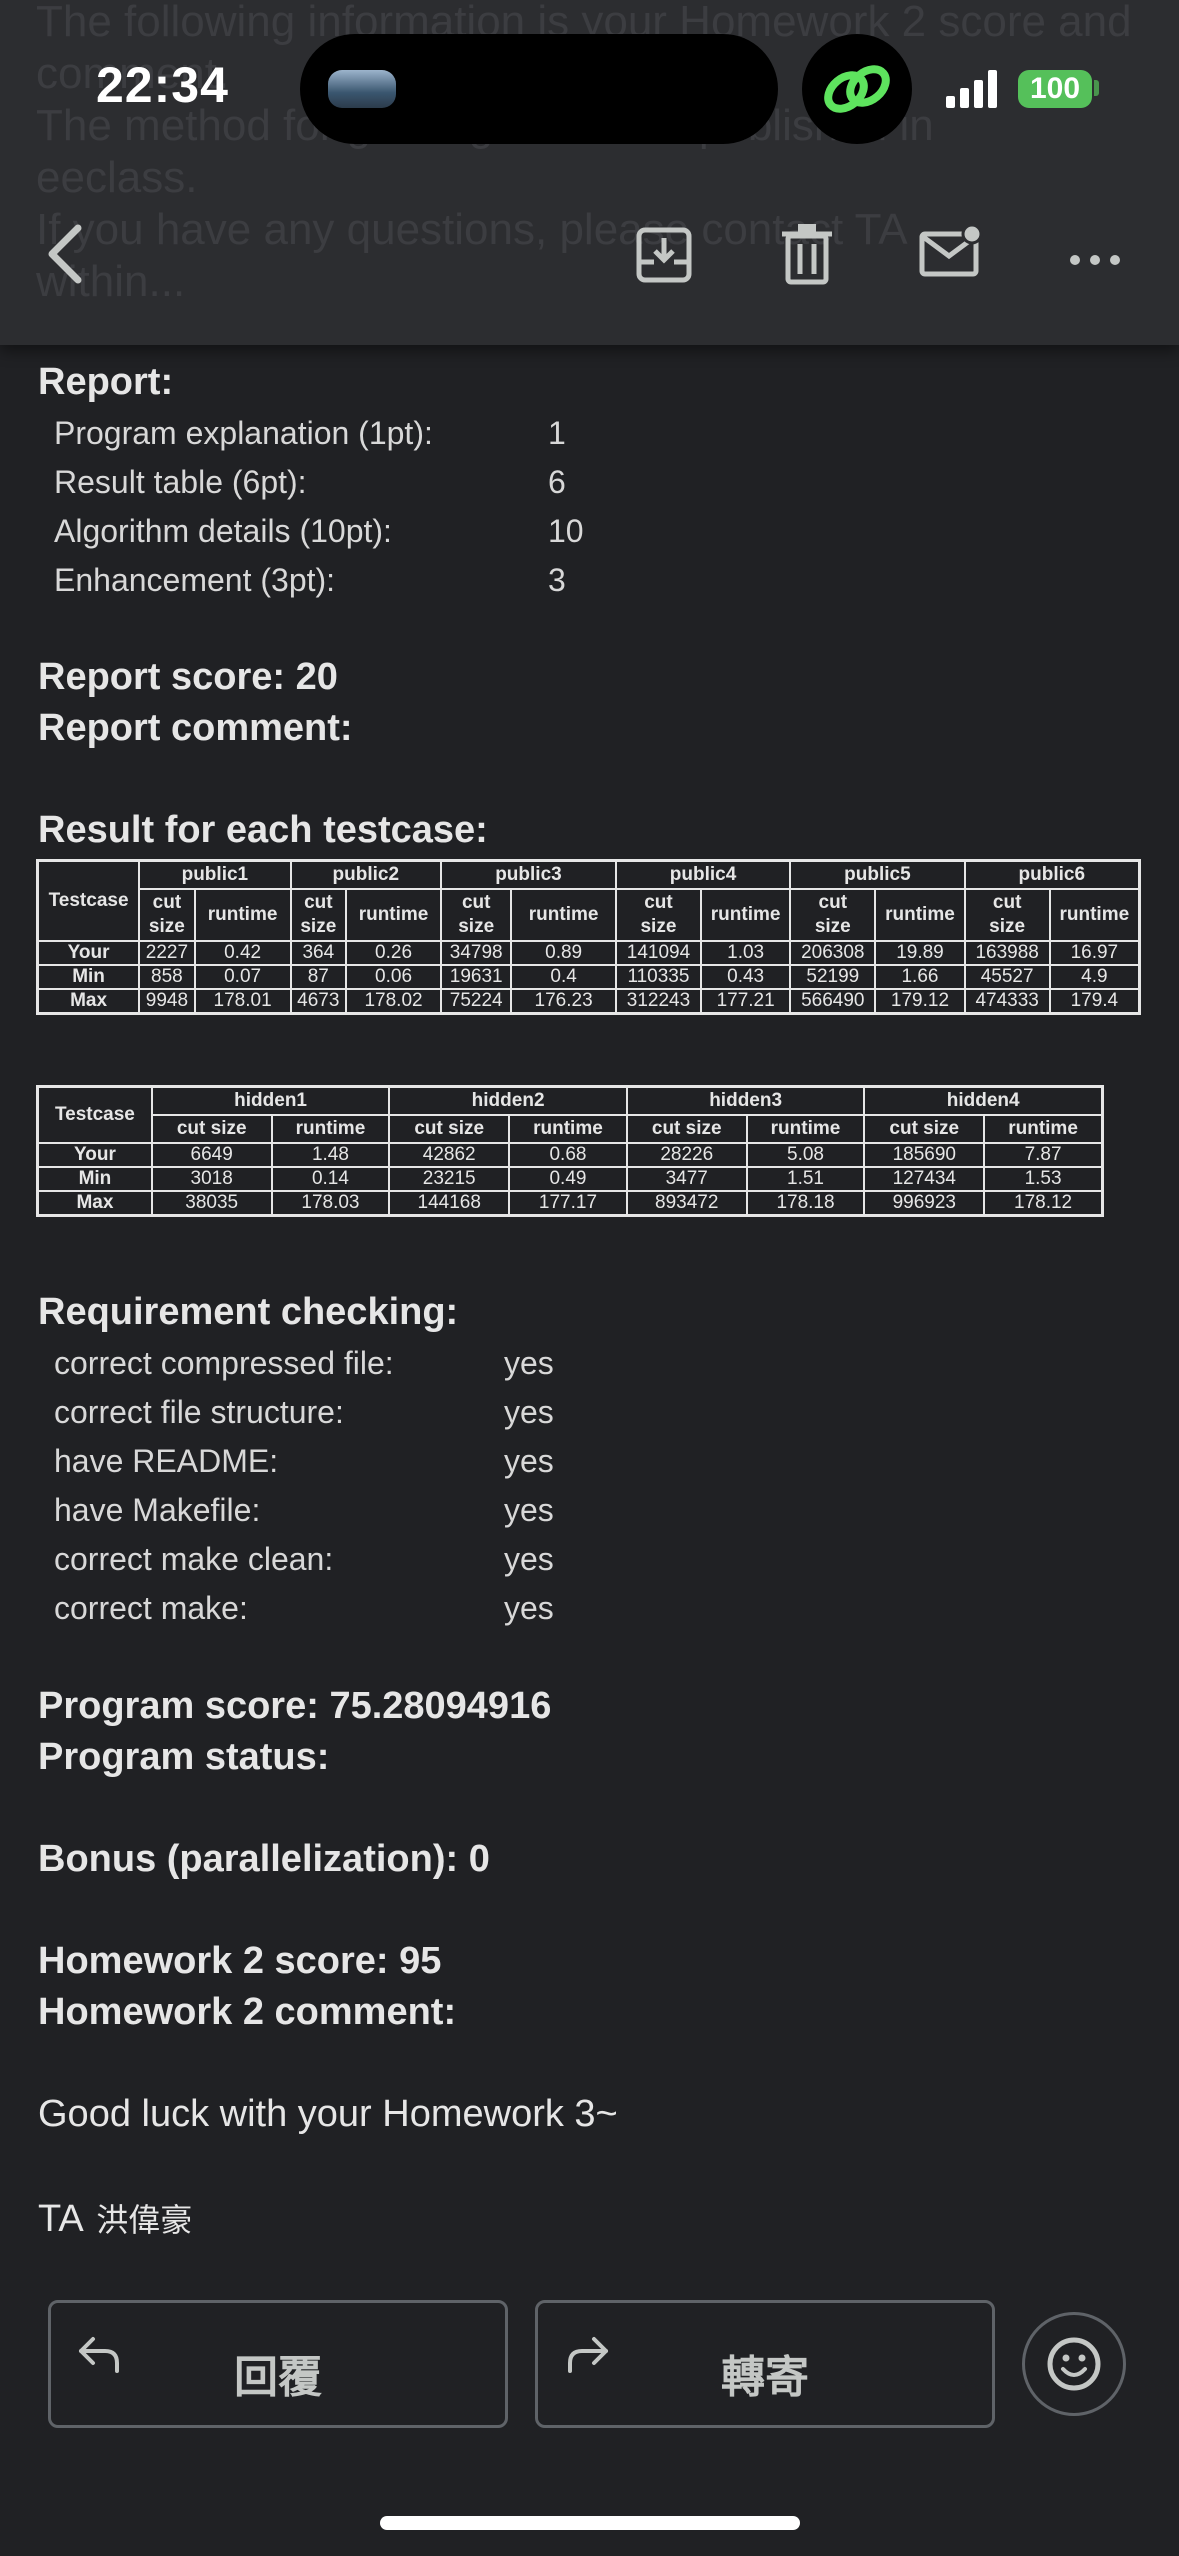 The image size is (1179, 2556). Describe the element at coordinates (199, 1412) in the screenshot. I see `requirement-label: correct file structure:` at that location.